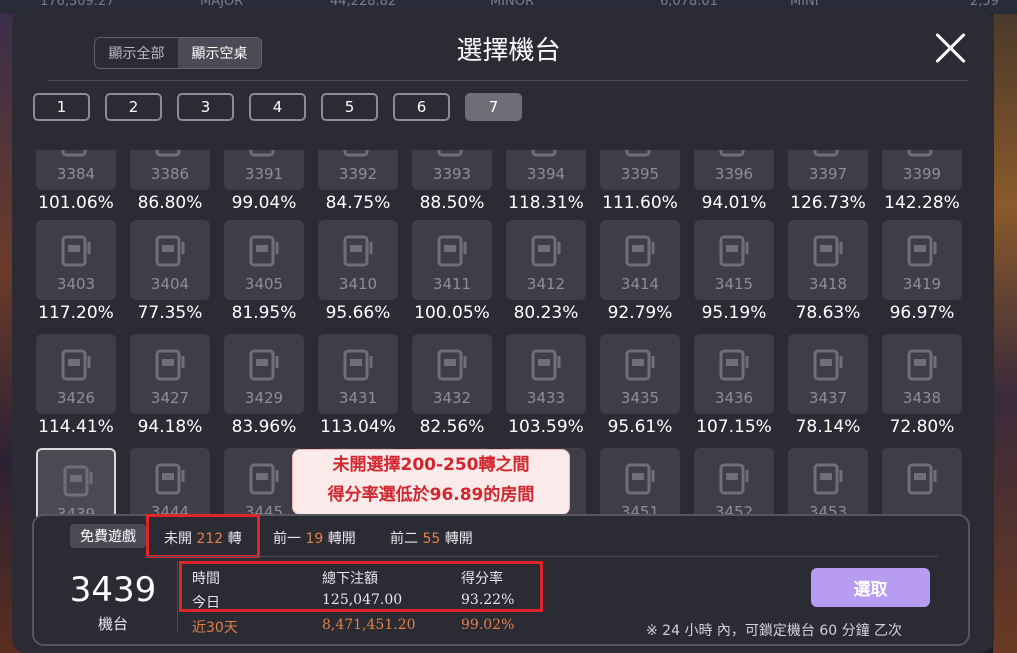 The image size is (1017, 653). What do you see at coordinates (170, 170) in the screenshot?
I see `slot-machine-tile: 3386` at bounding box center [170, 170].